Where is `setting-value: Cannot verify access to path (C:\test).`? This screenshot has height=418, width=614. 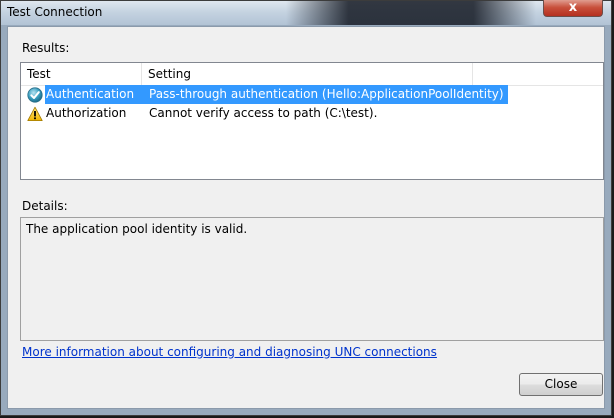 setting-value: Cannot verify access to path (C:\test). is located at coordinates (263, 113).